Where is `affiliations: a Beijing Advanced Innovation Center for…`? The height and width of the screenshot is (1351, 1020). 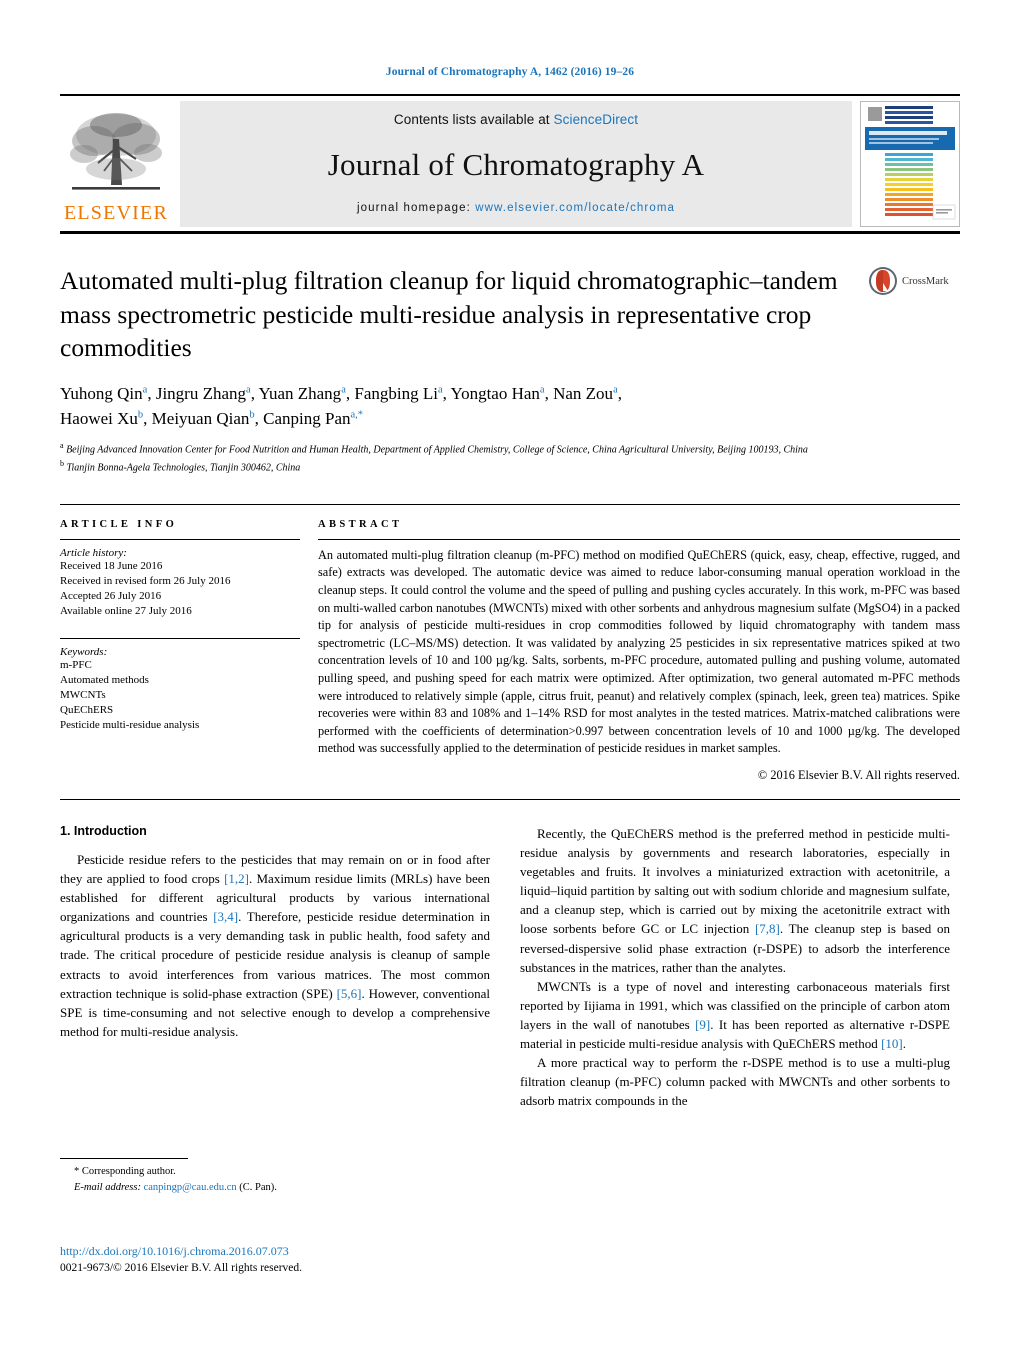 affiliations: a Beijing Advanced Innovation Center for… is located at coordinates (470, 458).